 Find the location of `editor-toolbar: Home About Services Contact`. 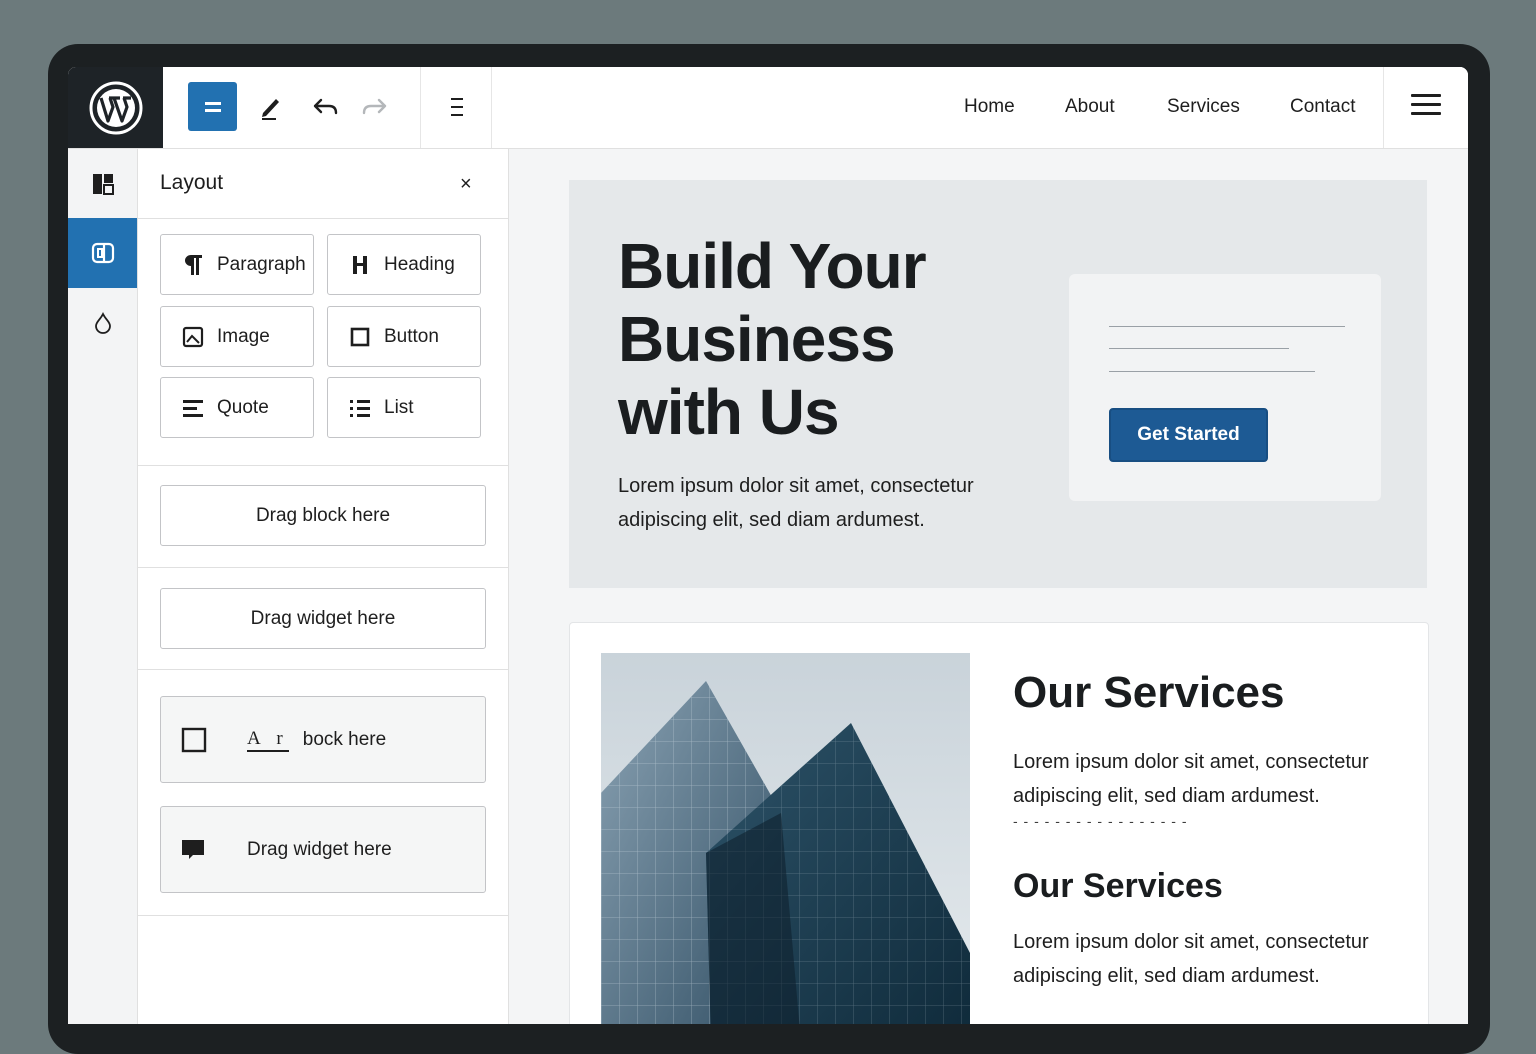

editor-toolbar: Home About Services Contact is located at coordinates (768, 108).